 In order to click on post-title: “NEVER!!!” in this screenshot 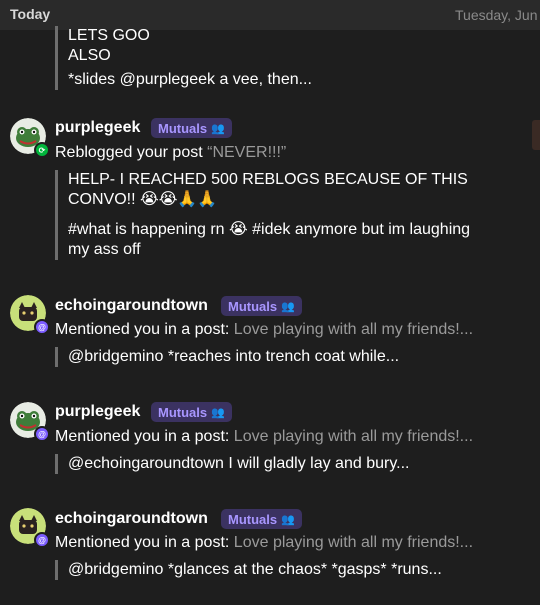, I will do `click(247, 152)`.